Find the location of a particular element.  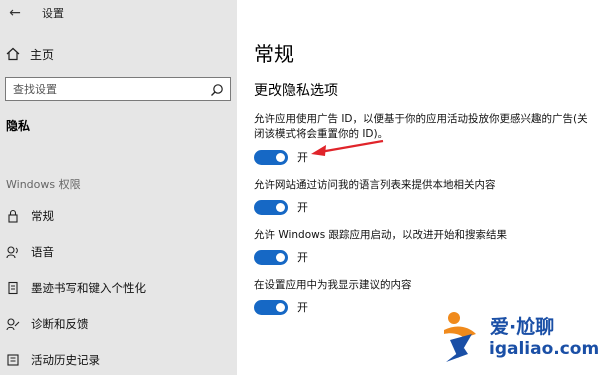

sidebar-item-label: 墨迹书写和键入个性化 is located at coordinates (88, 288).